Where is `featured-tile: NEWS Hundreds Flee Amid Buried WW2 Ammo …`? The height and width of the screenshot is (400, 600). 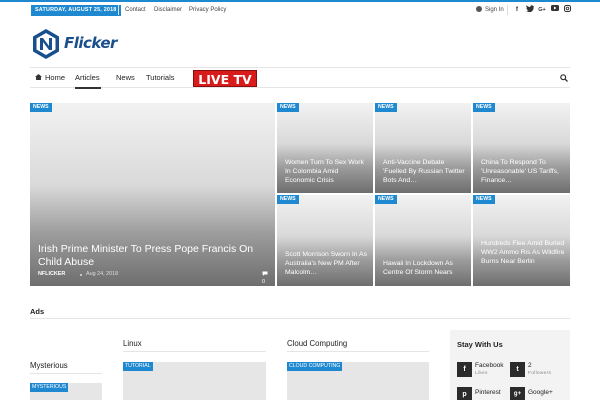 featured-tile: NEWS Hundreds Flee Amid Buried WW2 Ammo … is located at coordinates (521, 240).